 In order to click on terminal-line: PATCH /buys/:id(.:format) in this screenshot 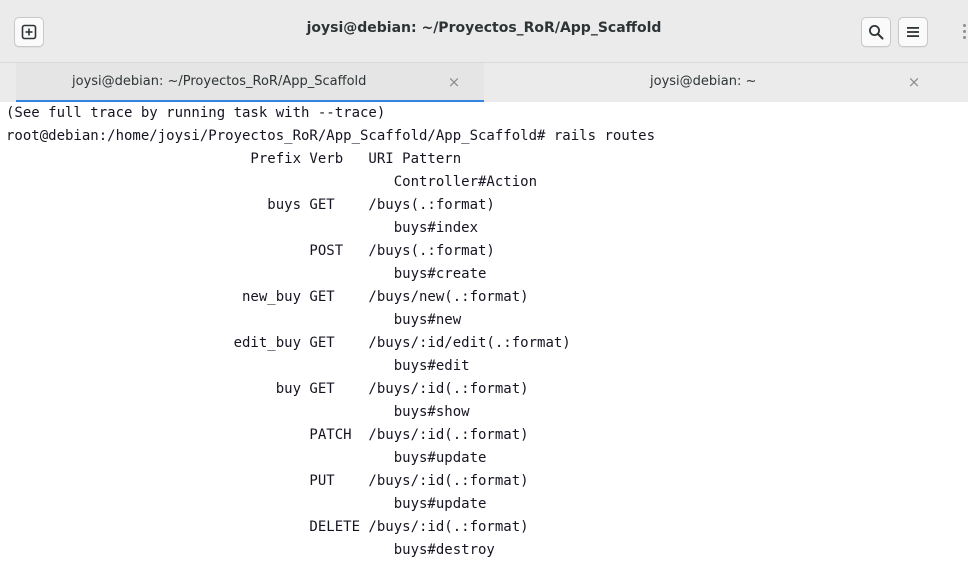, I will do `click(267, 435)`.